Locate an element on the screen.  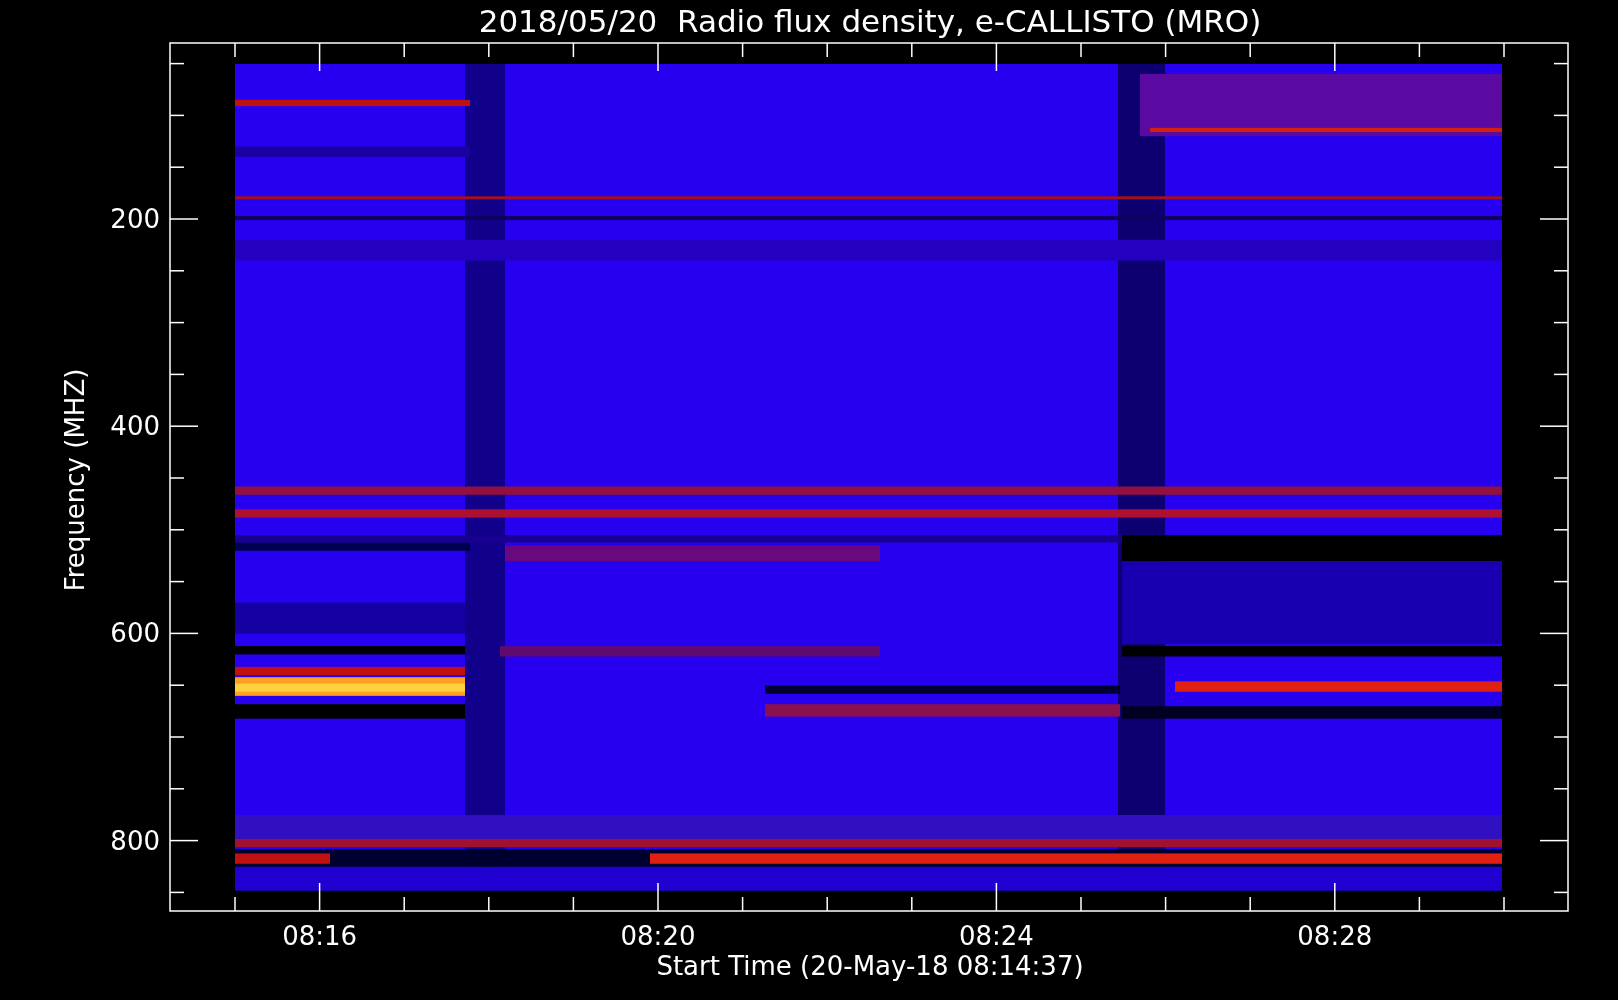
tick-label: 600 is located at coordinates (135, 633).